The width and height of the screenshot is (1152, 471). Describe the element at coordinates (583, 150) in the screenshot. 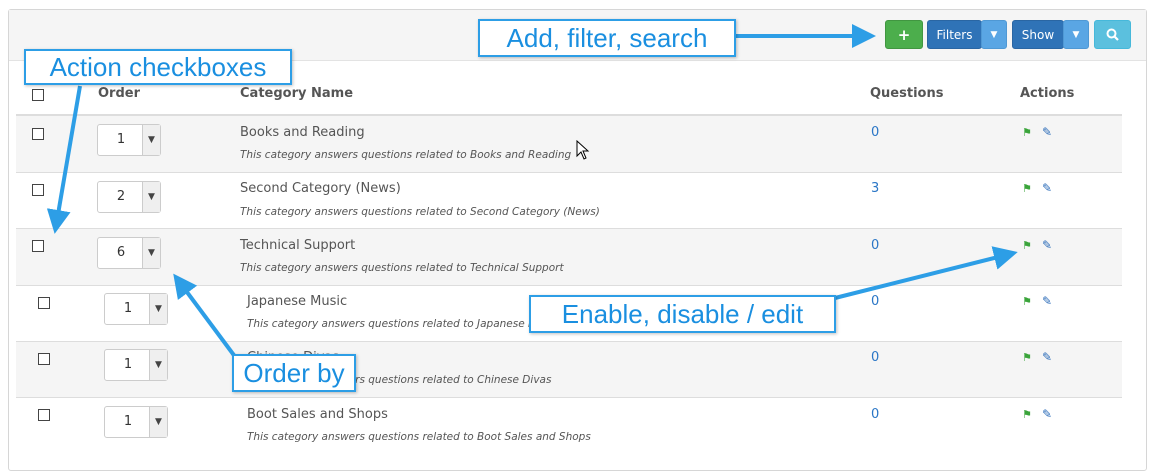

I see `mouse-cursor-icon` at that location.